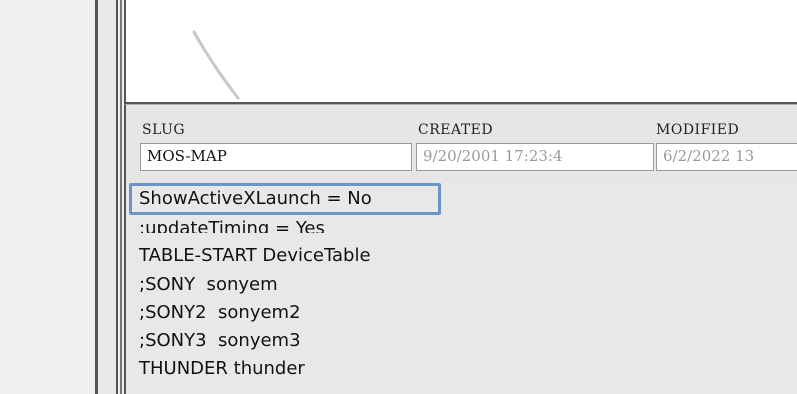  I want to click on slug-label: SLUG, so click(164, 130).